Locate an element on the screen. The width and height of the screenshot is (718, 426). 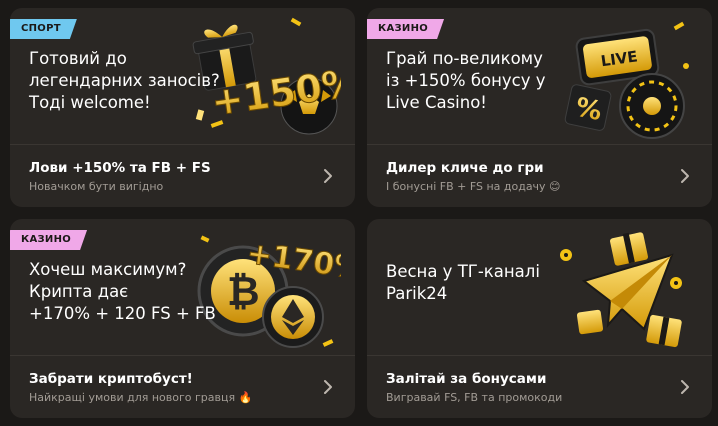
promo-cta-title: Забрати криптобуст! is located at coordinates (111, 379).